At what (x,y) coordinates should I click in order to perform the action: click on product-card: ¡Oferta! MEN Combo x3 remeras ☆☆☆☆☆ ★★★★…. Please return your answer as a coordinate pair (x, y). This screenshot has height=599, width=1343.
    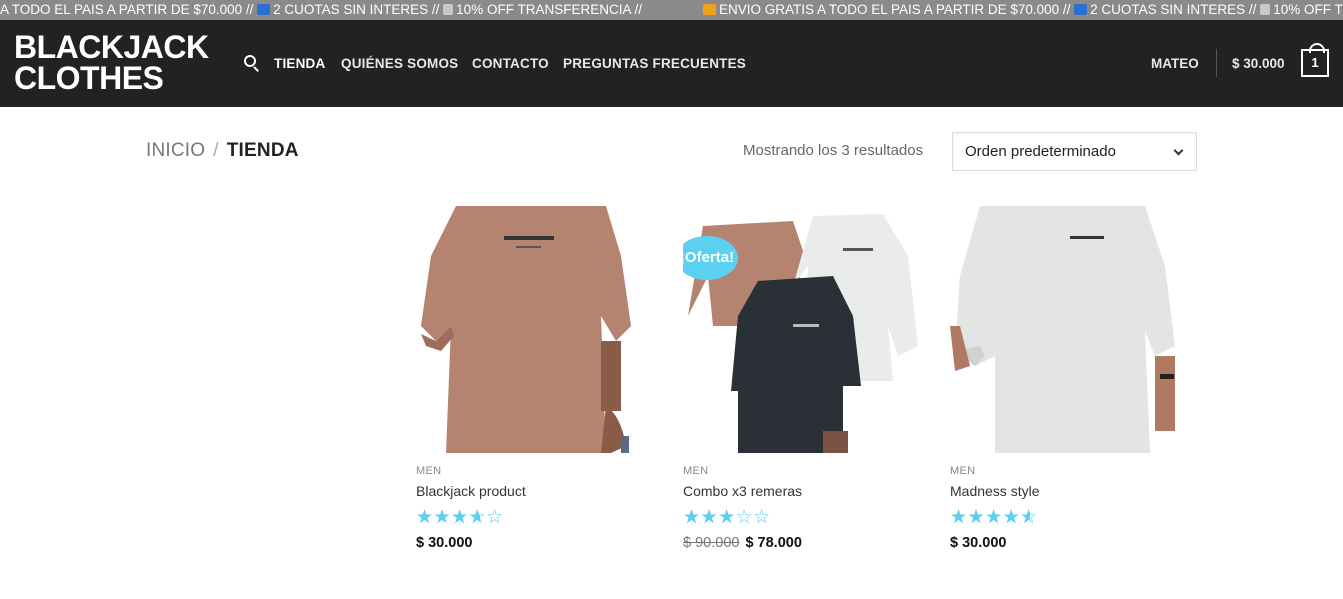
    Looking at the image, I should click on (806, 378).